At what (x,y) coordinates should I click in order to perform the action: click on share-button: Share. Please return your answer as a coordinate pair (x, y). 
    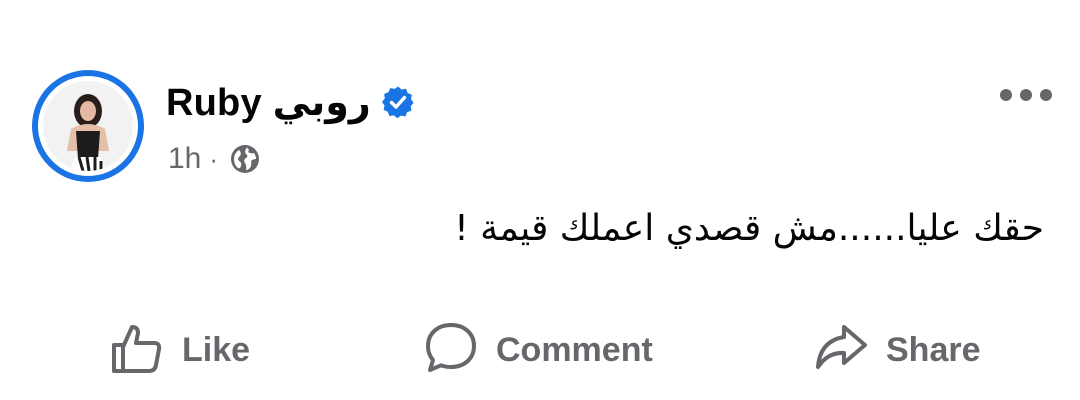
    Looking at the image, I should click on (897, 350).